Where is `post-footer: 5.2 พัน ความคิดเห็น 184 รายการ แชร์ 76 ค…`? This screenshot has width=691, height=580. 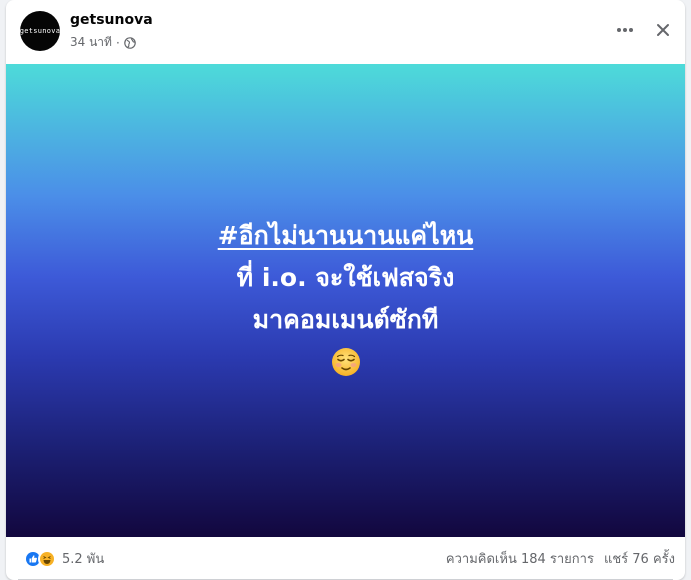 post-footer: 5.2 พัน ความคิดเห็น 184 รายการ แชร์ 76 ค… is located at coordinates (345, 558).